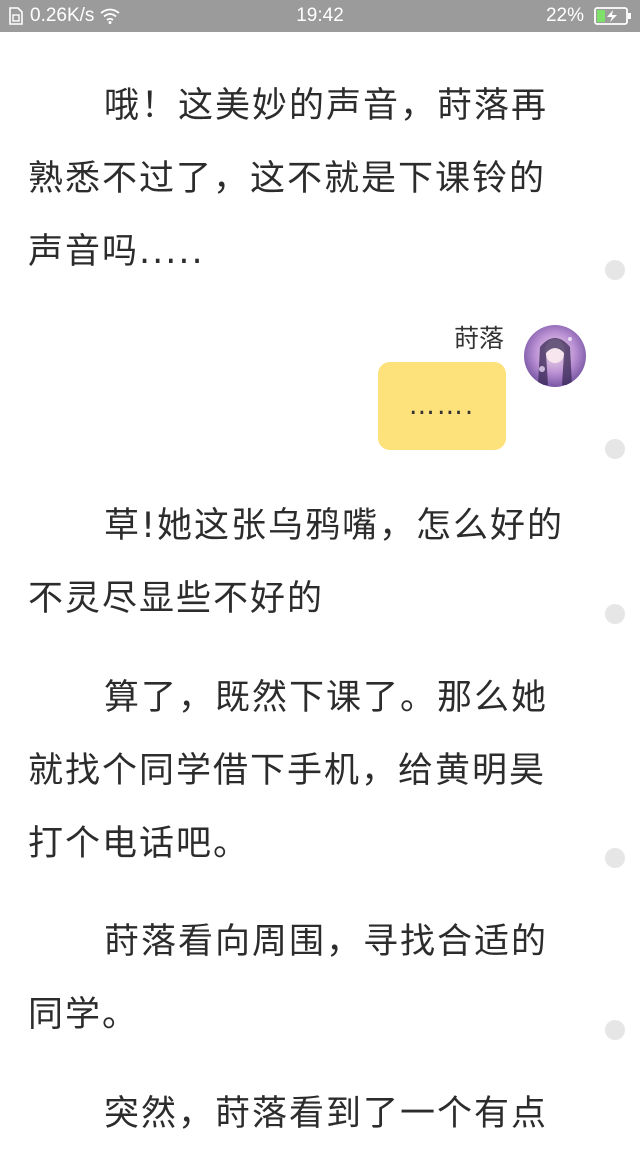 This screenshot has width=640, height=1151. What do you see at coordinates (296, 562) in the screenshot?
I see `story-paragraph: 草!她这张乌鸦嘴，怎么好的不灵尽显些不好的` at bounding box center [296, 562].